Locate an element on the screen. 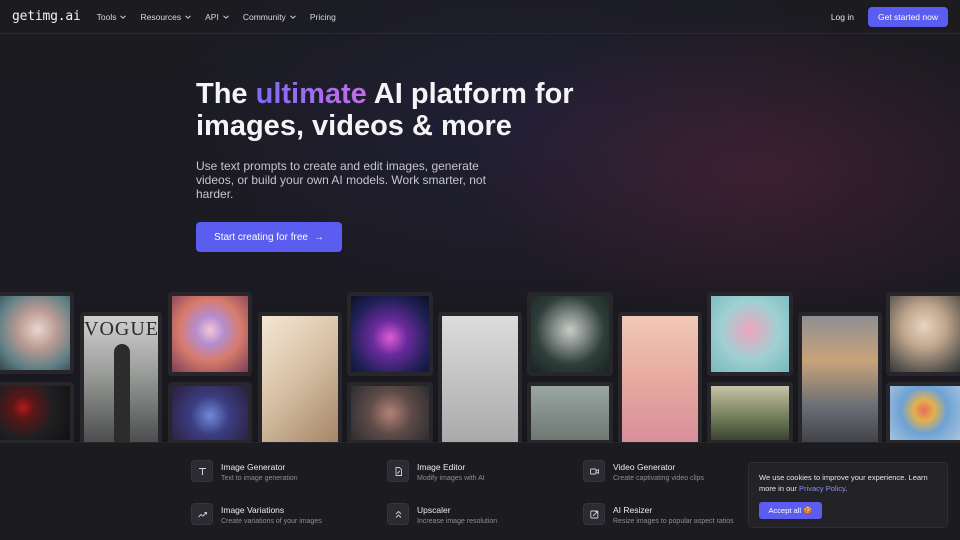  nav-label: API is located at coordinates (212, 16).